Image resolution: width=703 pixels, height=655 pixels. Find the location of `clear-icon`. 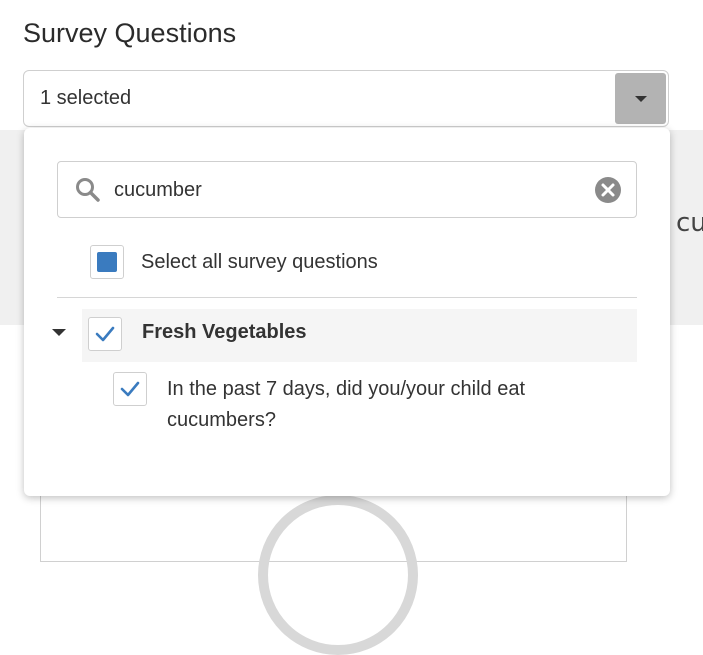

clear-icon is located at coordinates (608, 190).